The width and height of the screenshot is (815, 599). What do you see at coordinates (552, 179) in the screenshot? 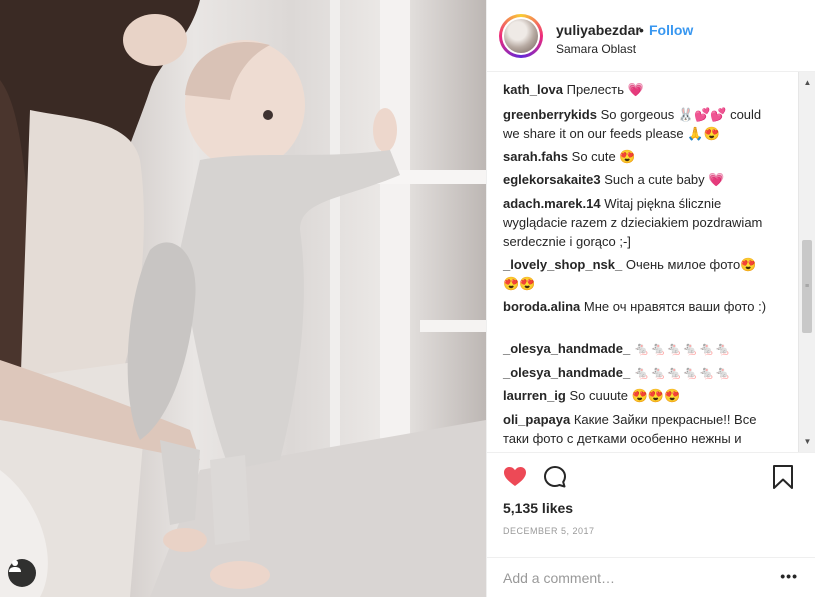
I see `comment-username: eglekorsakaite3` at bounding box center [552, 179].